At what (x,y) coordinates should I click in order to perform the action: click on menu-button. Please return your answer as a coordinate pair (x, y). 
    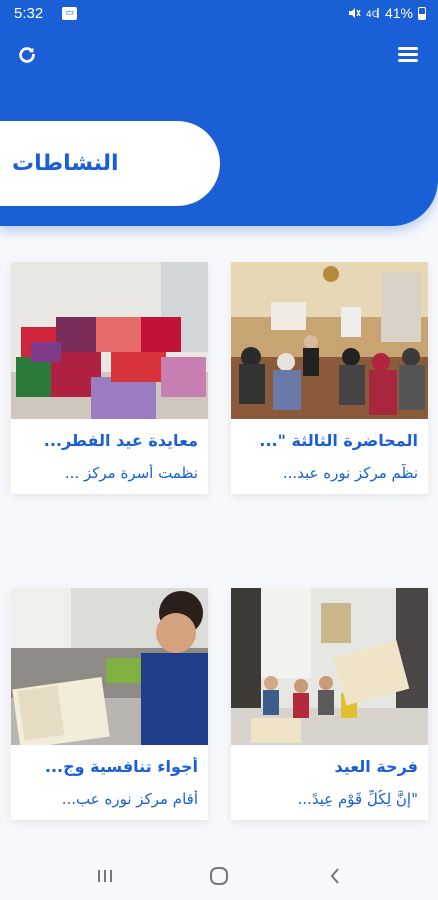
    Looking at the image, I should click on (409, 55).